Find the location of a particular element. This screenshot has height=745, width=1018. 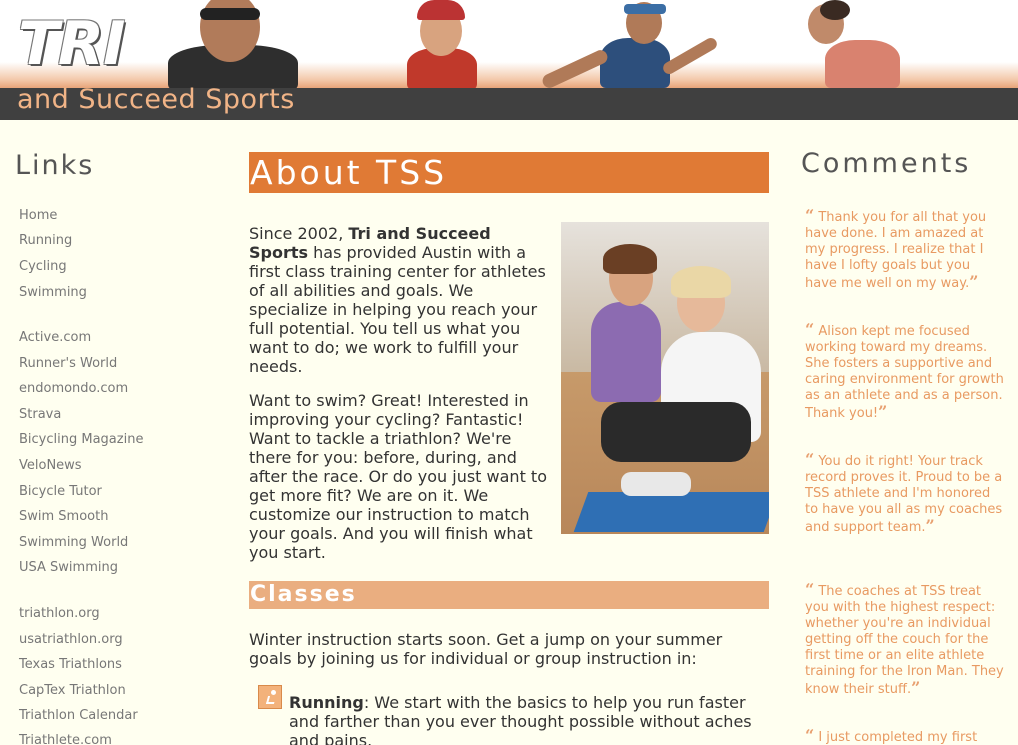

link-cycling: Cycling is located at coordinates (43, 266).